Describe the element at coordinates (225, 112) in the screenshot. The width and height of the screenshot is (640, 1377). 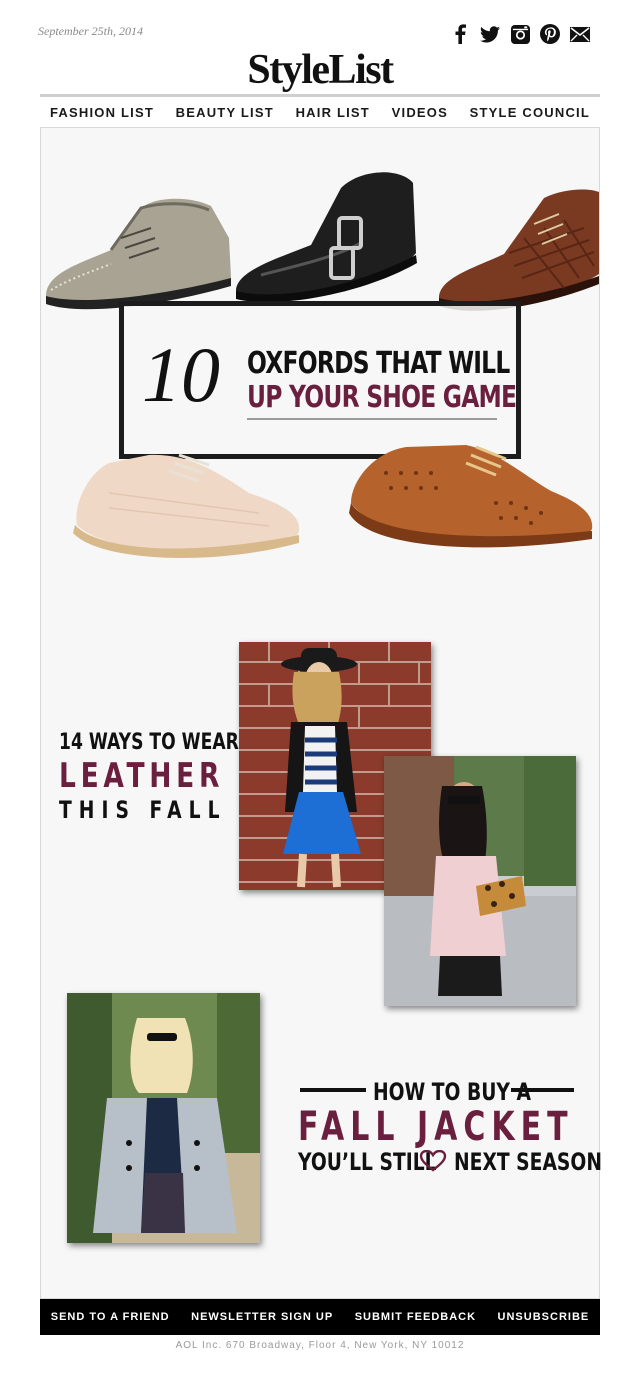
I see `nav-beauty-list: BEAUTY LIST` at that location.